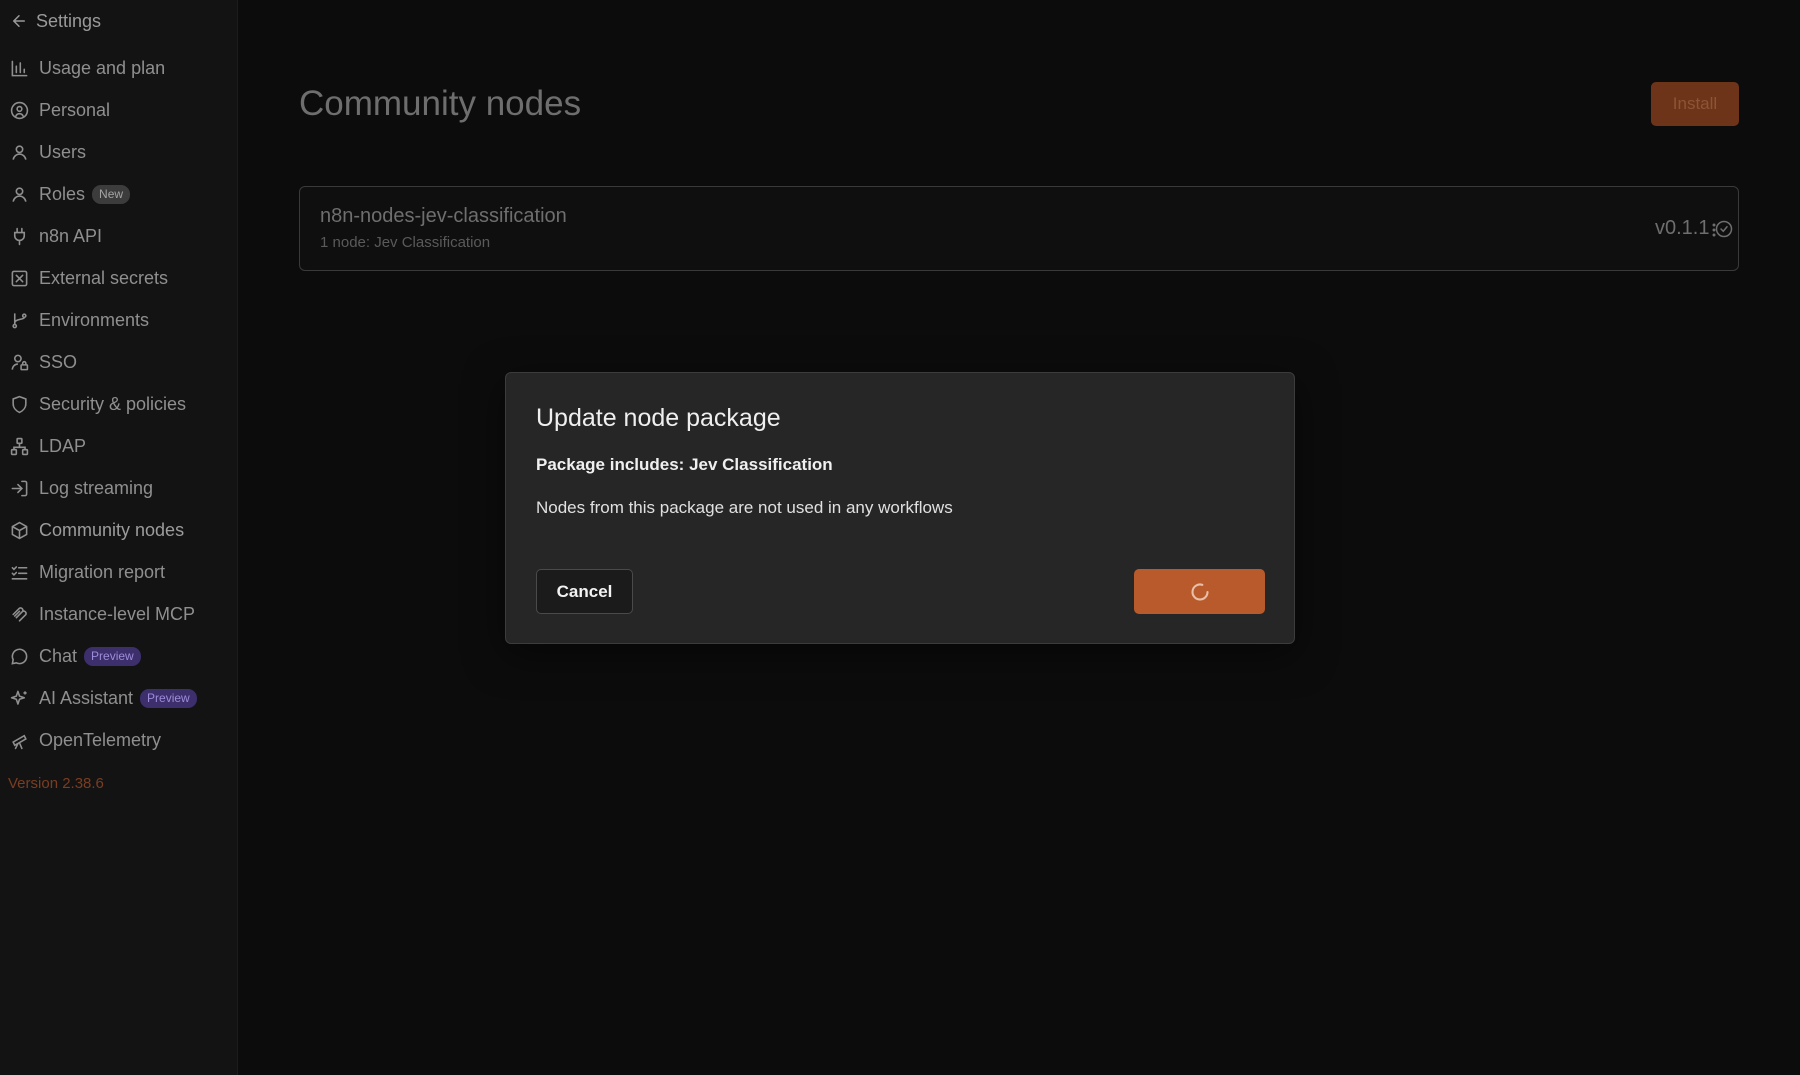 The width and height of the screenshot is (1800, 1075). I want to click on modal-includes: Package includes: Jev Classification, so click(684, 464).